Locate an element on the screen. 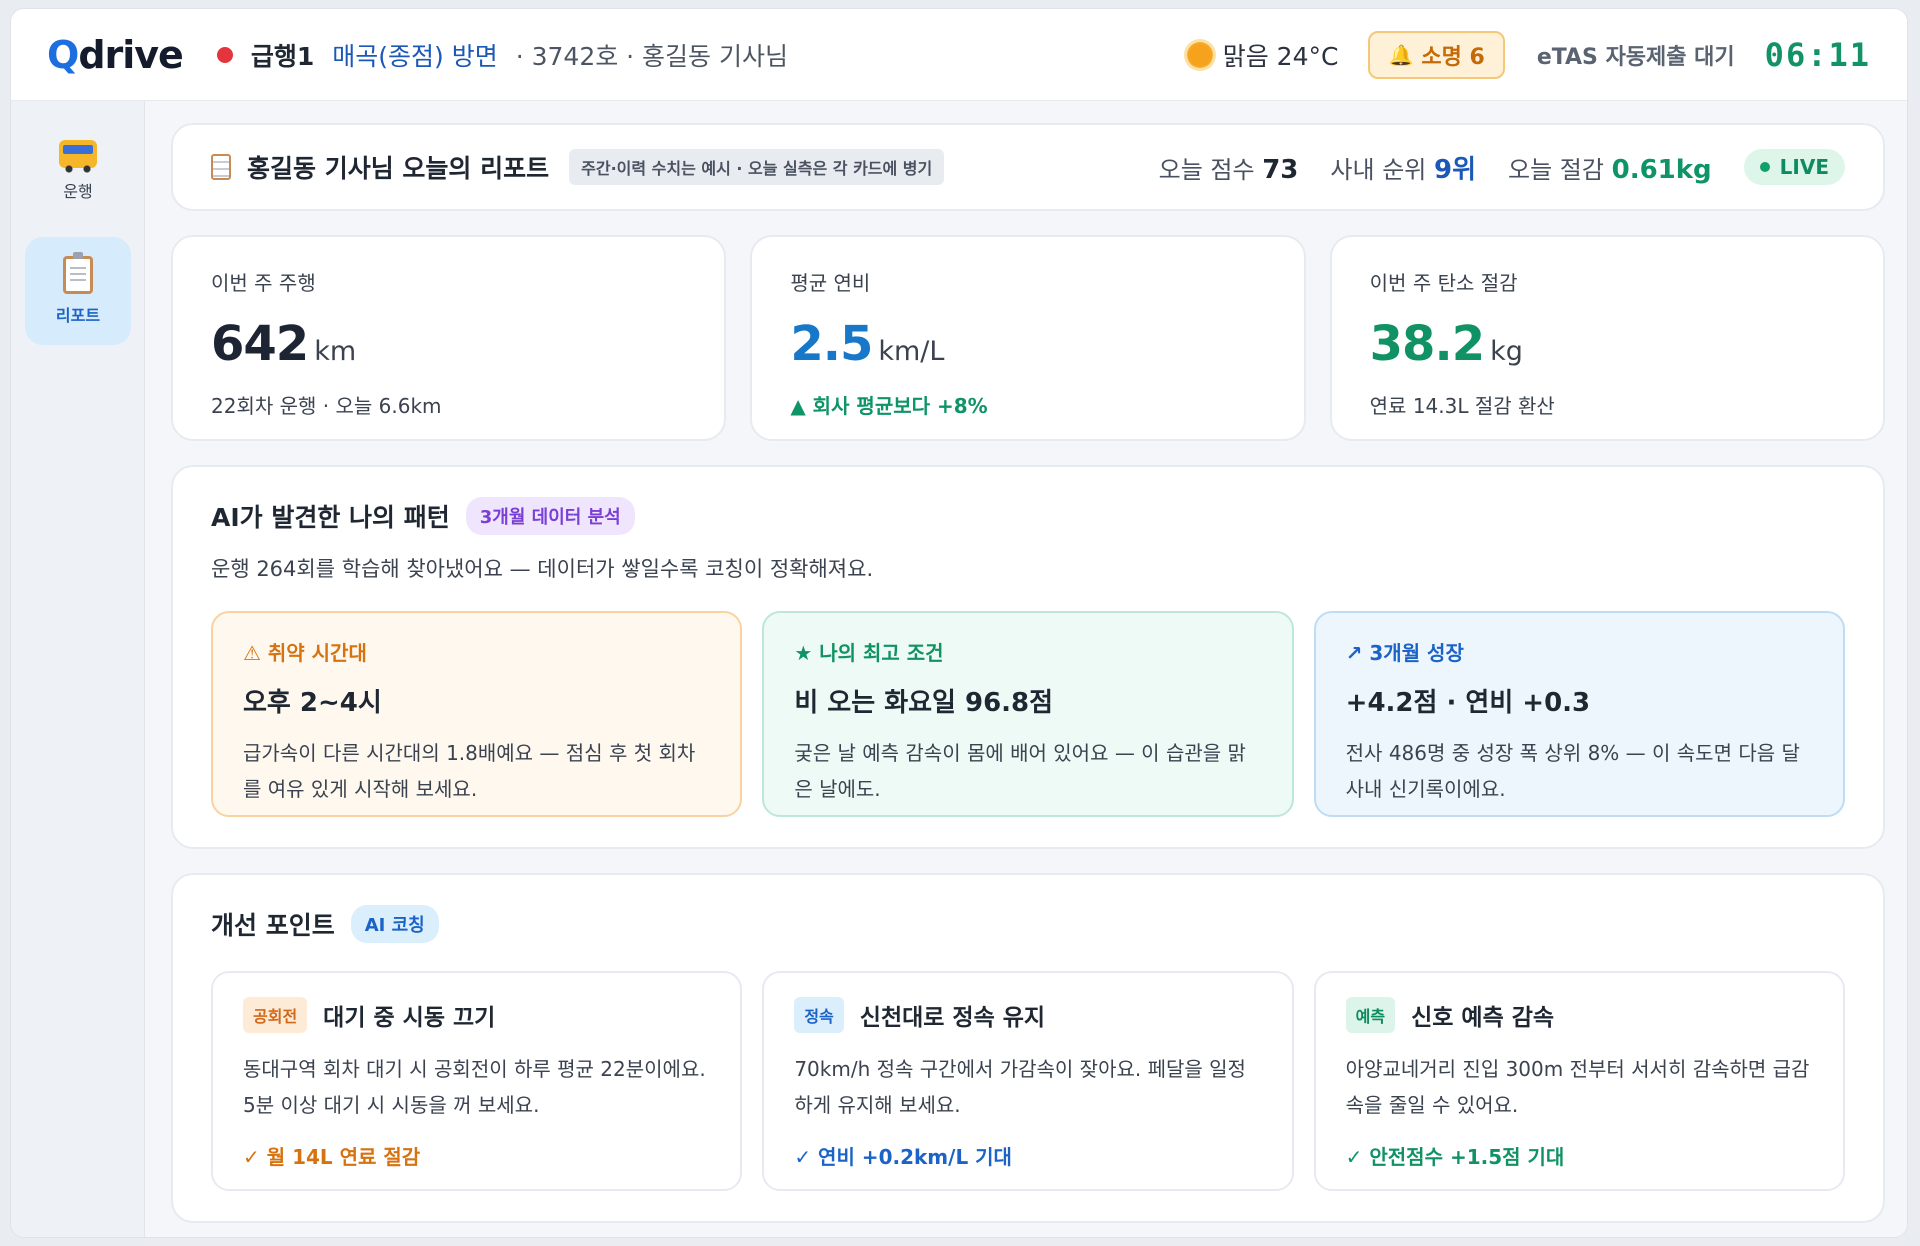 The width and height of the screenshot is (1920, 1246). improve-benefit: ✓ 안전점수 +1.5점 기대 is located at coordinates (1455, 1157).